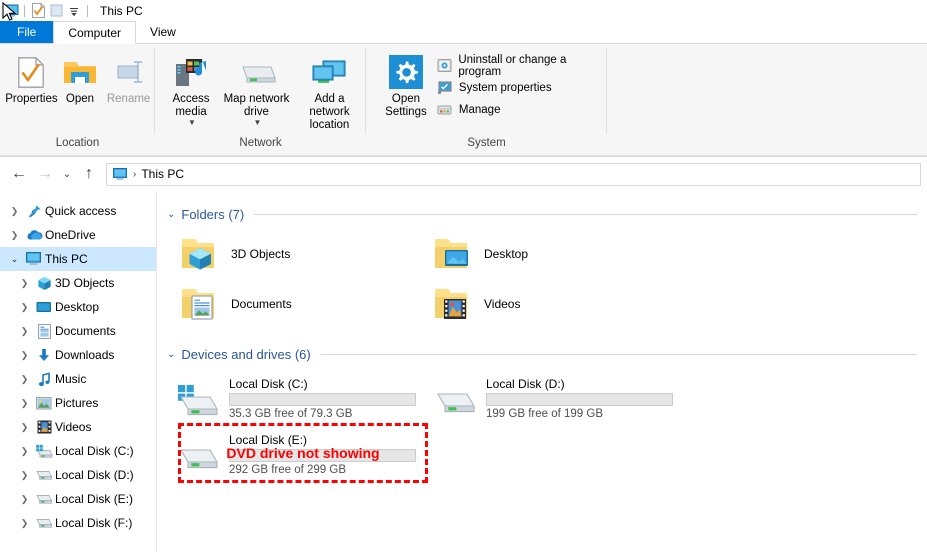 This screenshot has height=552, width=927. What do you see at coordinates (261, 254) in the screenshot?
I see `folder-label: 3D Objects` at bounding box center [261, 254].